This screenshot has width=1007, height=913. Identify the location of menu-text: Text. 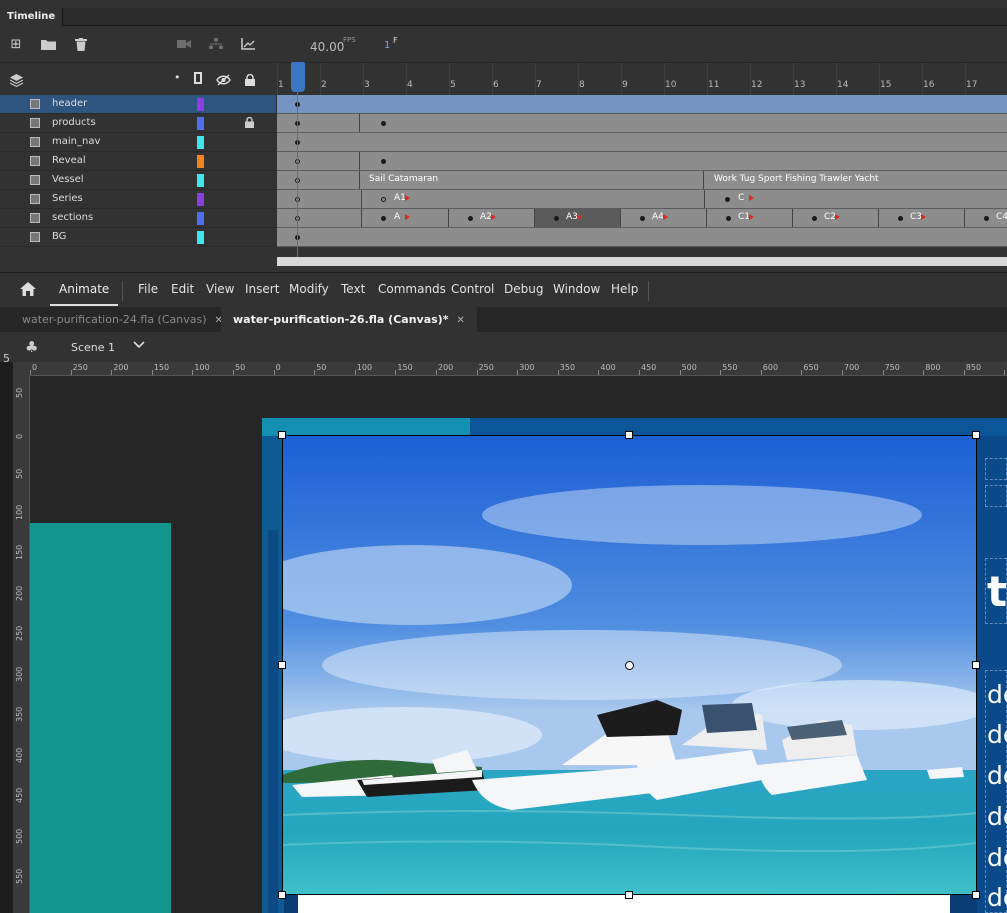
(353, 289).